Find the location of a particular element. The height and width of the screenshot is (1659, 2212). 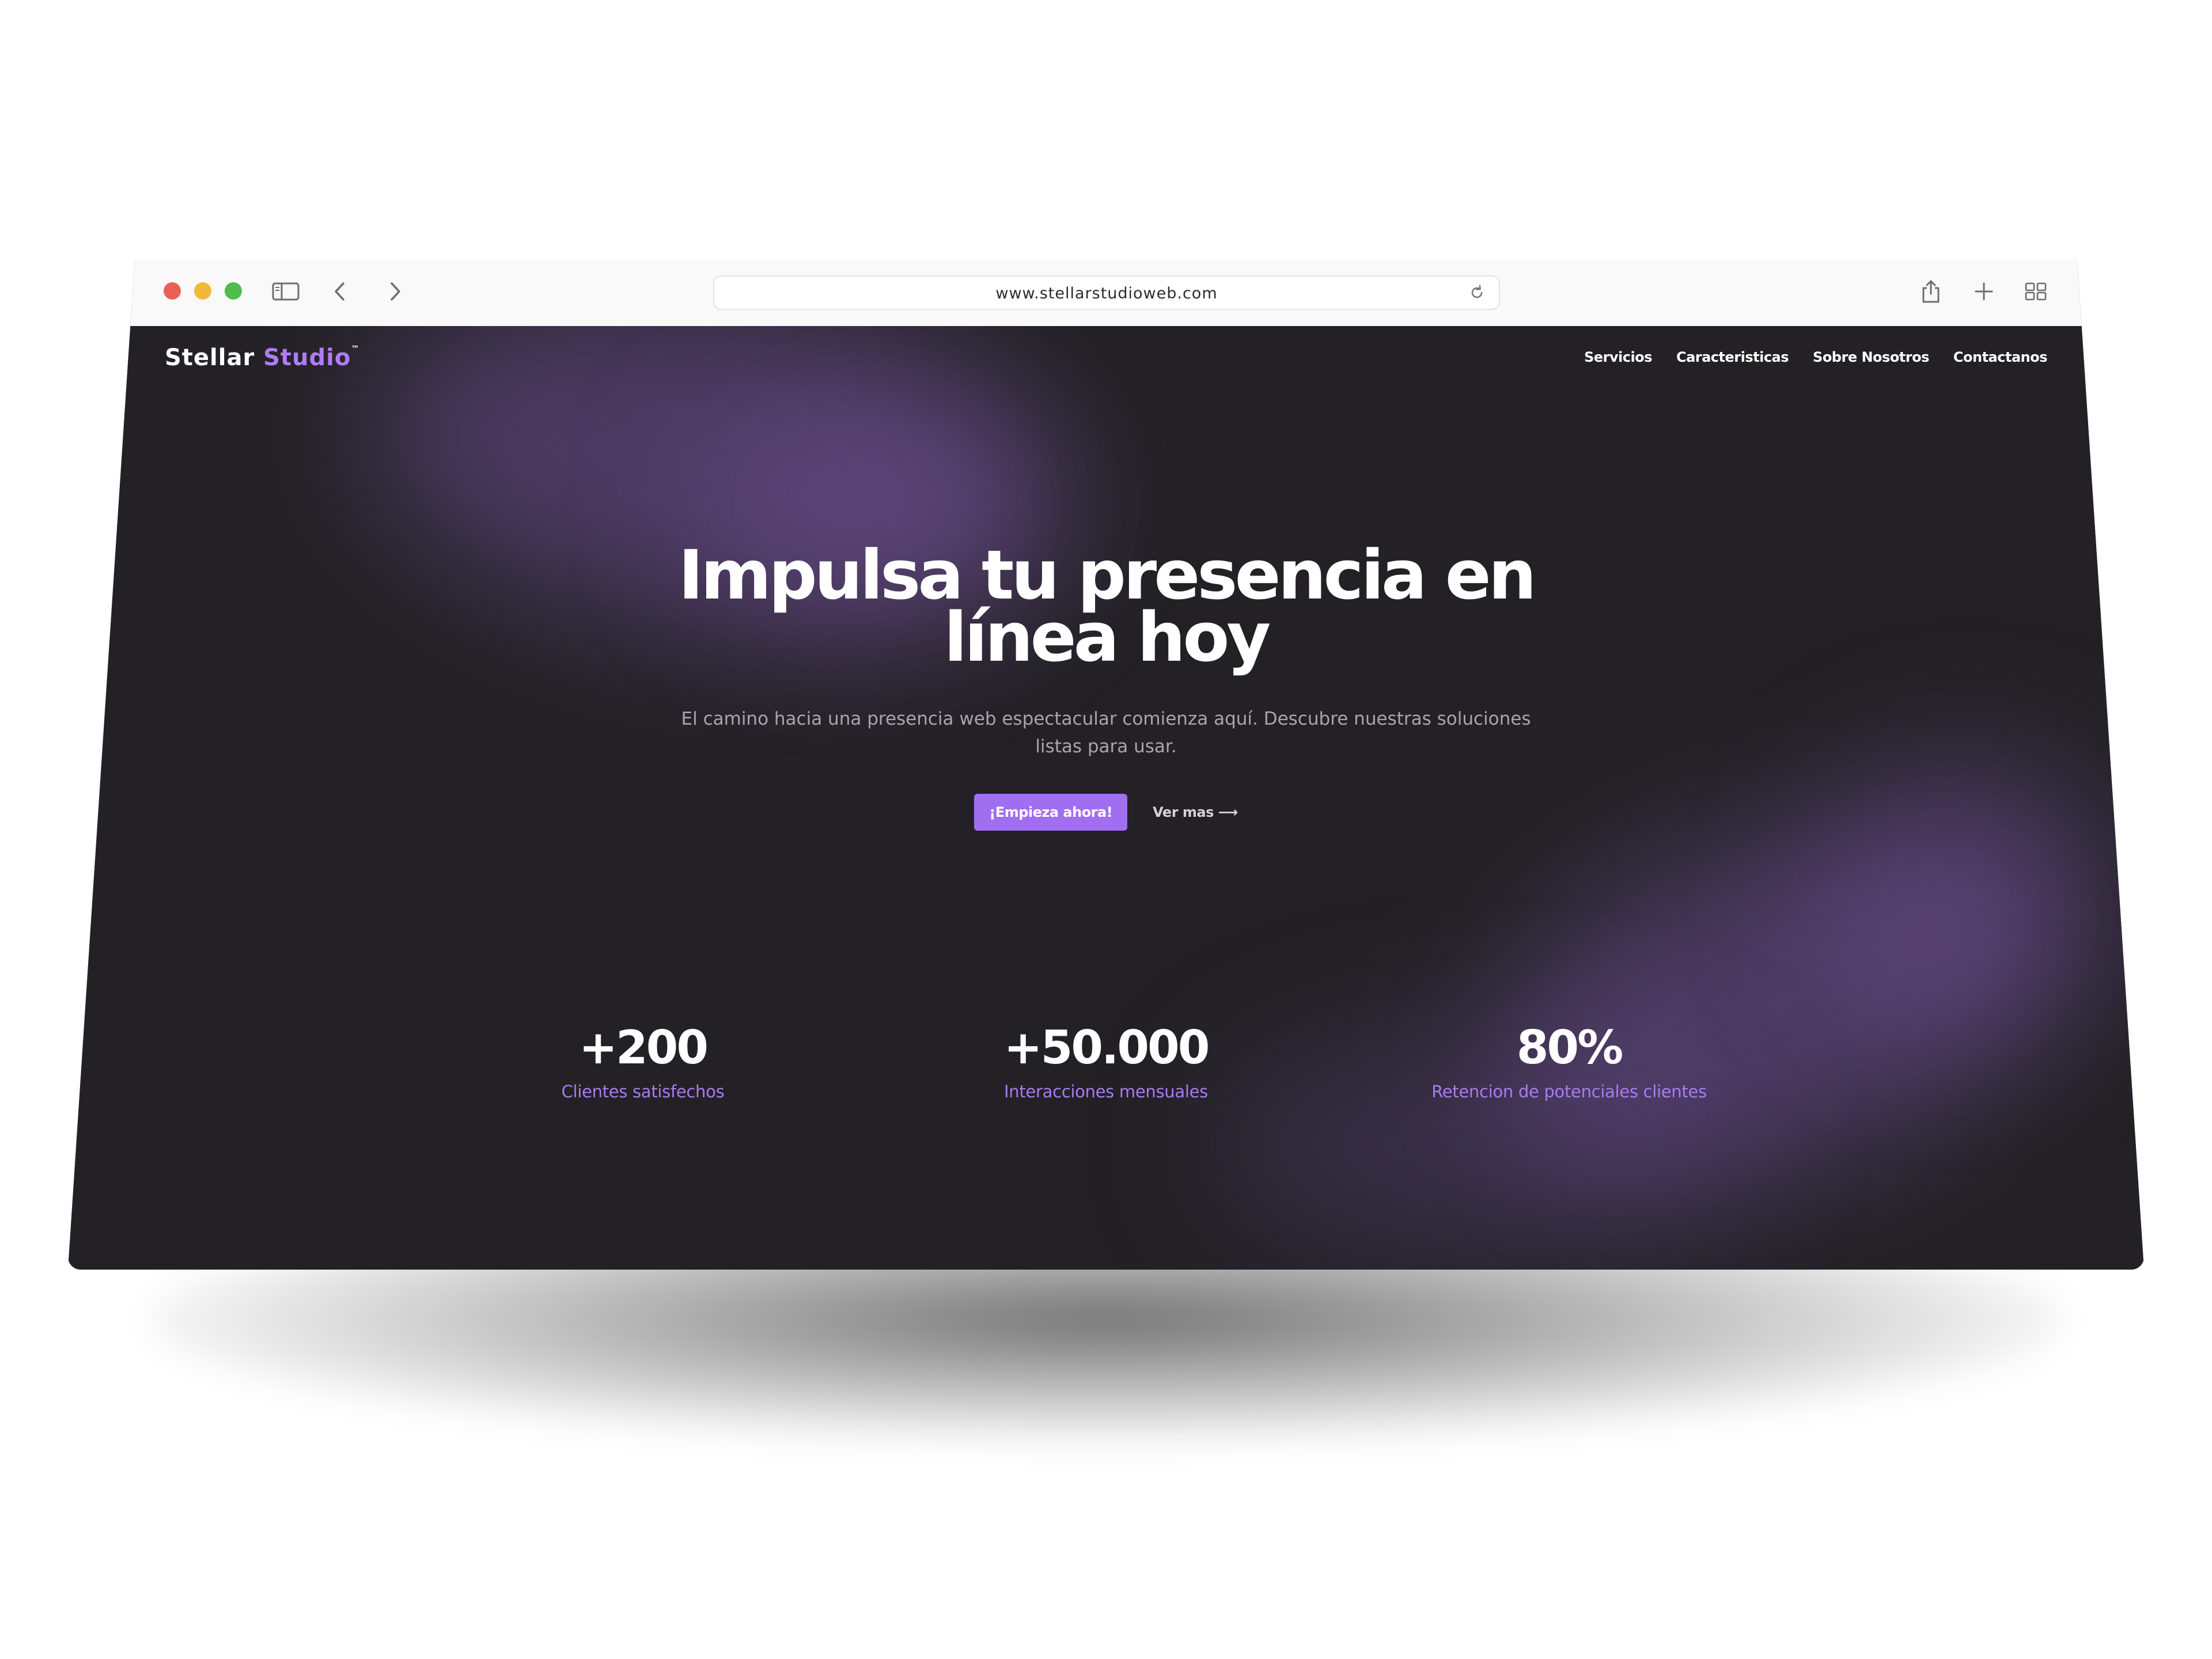

nav-link-contactanos: Contactanos is located at coordinates (2000, 357).